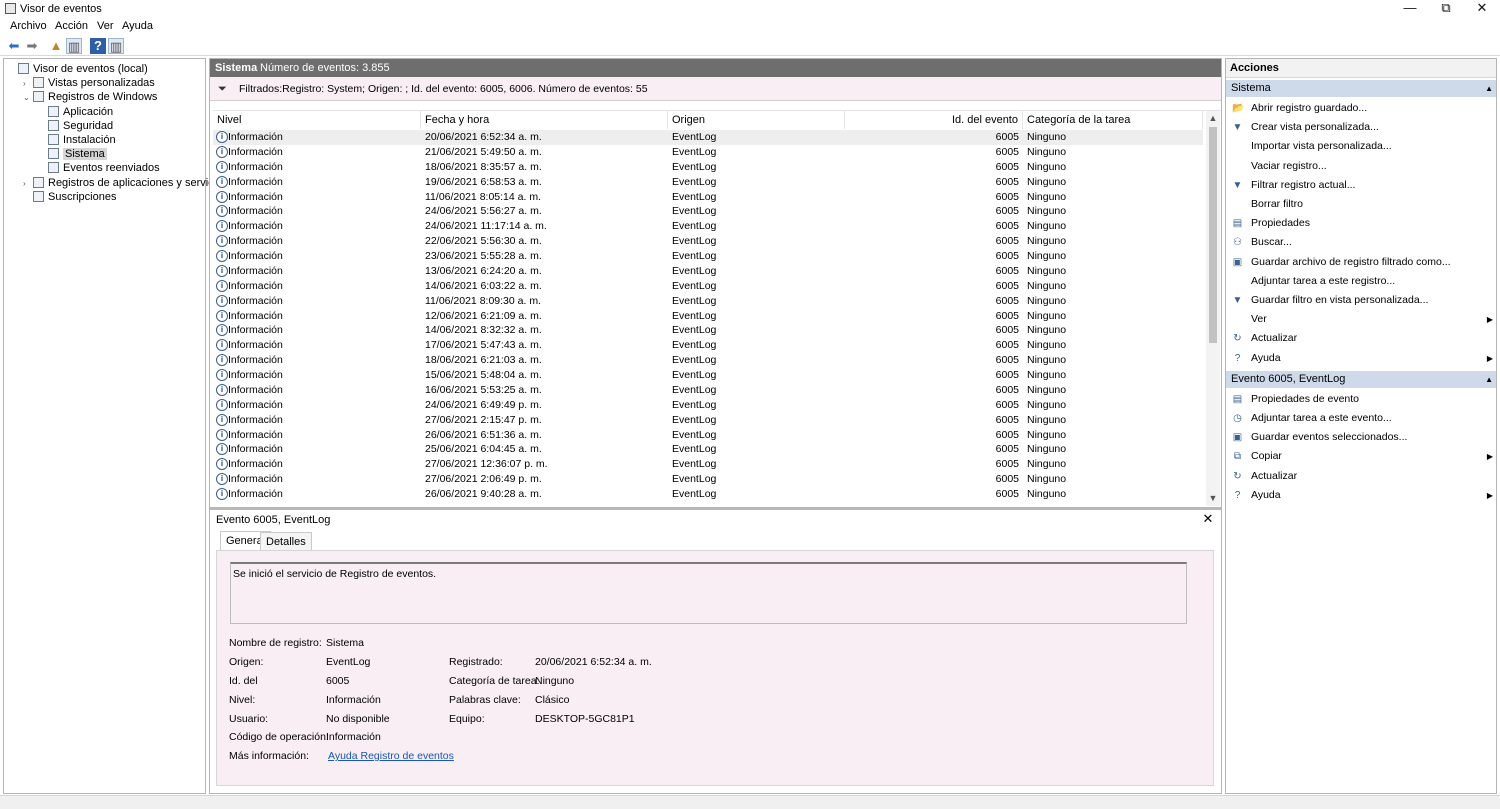  I want to click on column-header: Origen, so click(756, 120).